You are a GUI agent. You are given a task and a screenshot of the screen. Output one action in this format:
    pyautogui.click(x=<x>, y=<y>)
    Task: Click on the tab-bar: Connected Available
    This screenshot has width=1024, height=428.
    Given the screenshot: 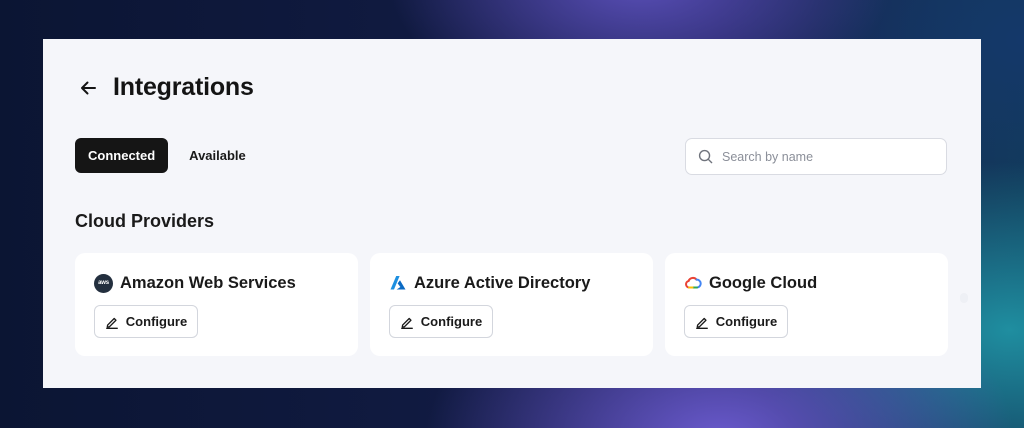 What is the action you would take?
    pyautogui.click(x=167, y=155)
    